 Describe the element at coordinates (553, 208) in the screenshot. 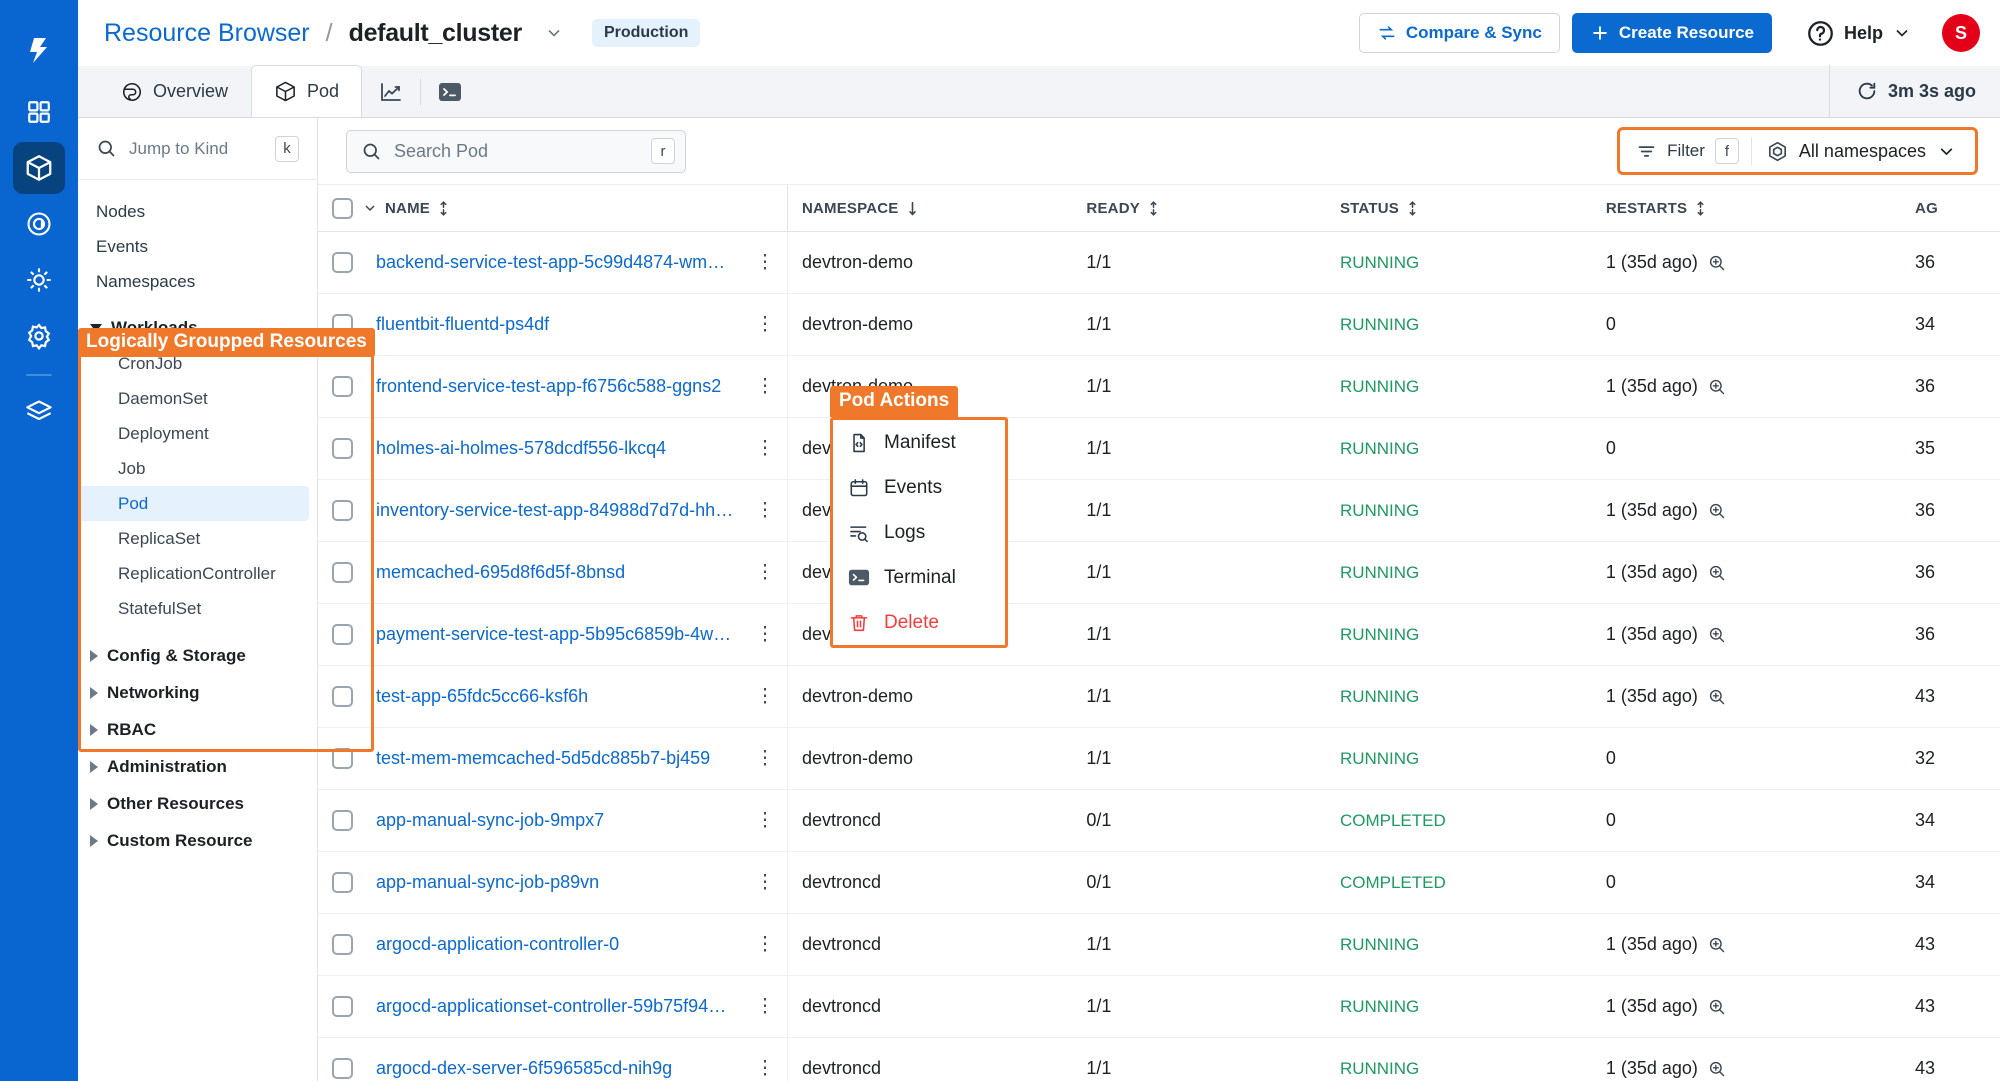

I see `column-header-name: NAME` at that location.